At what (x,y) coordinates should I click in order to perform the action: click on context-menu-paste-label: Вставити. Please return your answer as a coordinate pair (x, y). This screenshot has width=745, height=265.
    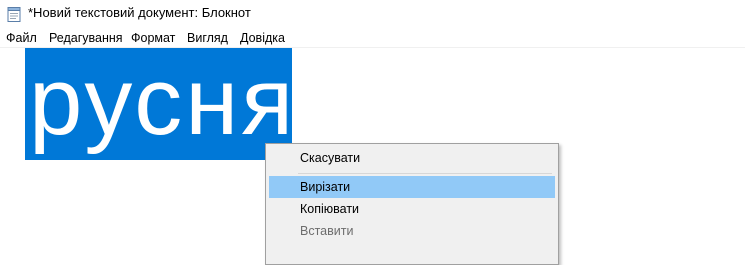
    Looking at the image, I should click on (327, 231).